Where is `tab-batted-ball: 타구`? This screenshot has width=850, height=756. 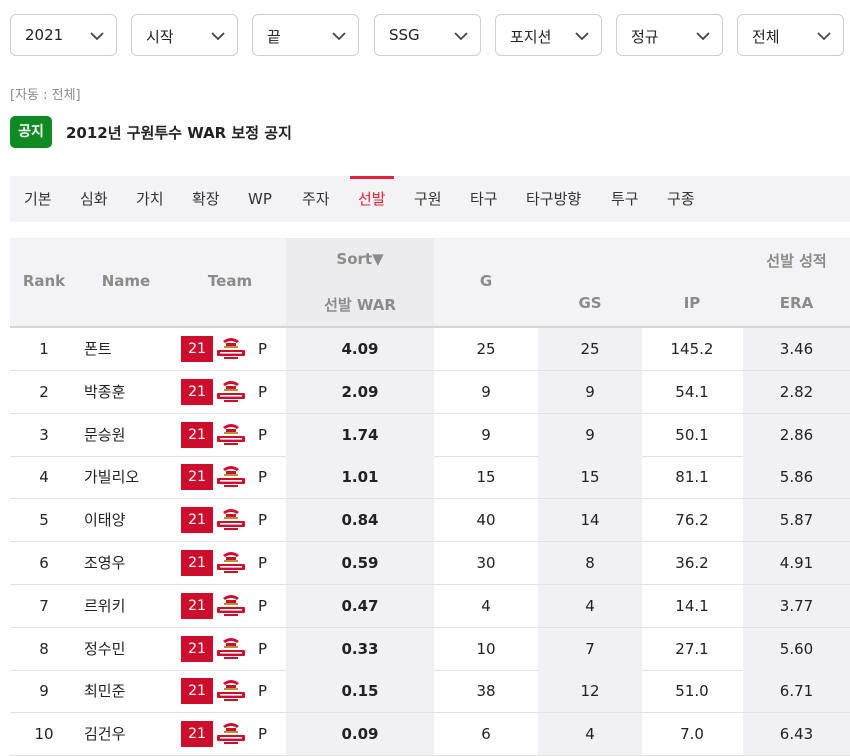 tab-batted-ball: 타구 is located at coordinates (484, 199).